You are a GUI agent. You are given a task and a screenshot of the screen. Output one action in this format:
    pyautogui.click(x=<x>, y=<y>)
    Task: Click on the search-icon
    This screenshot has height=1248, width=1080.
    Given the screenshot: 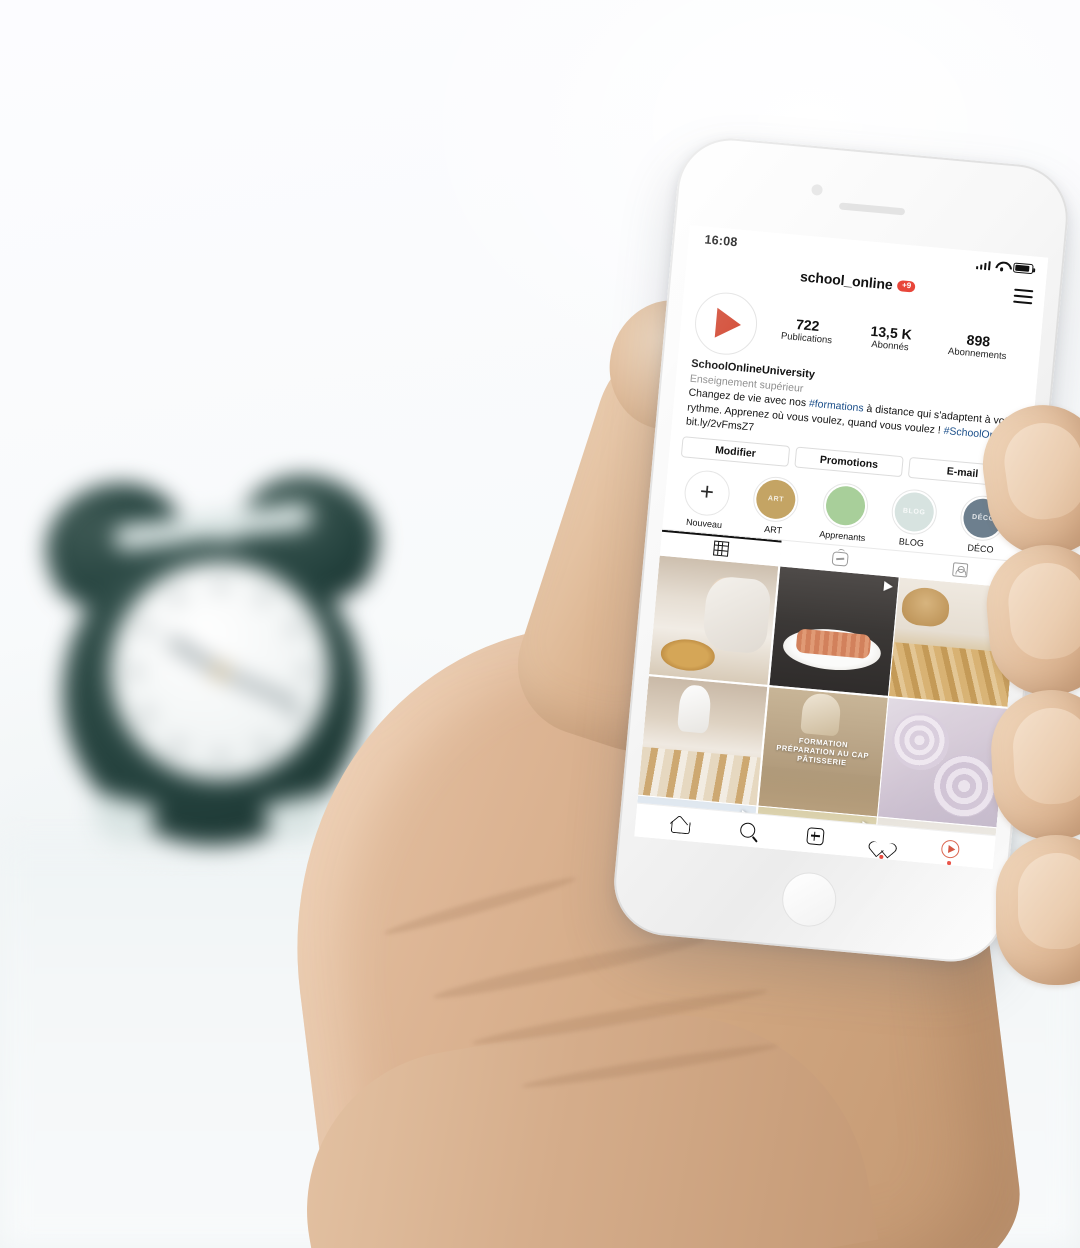 What is the action you would take?
    pyautogui.click(x=747, y=830)
    